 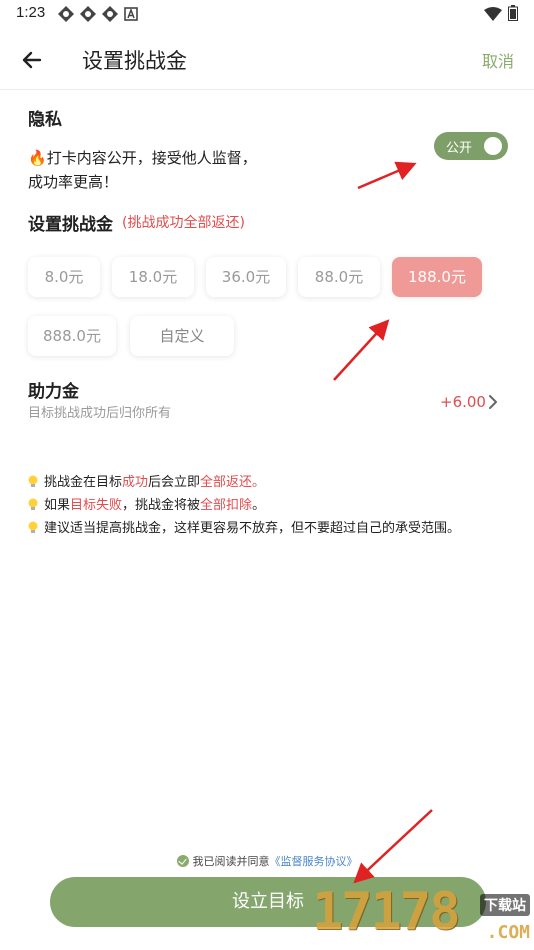 I want to click on page-title: 设置挑战金, so click(x=134, y=61).